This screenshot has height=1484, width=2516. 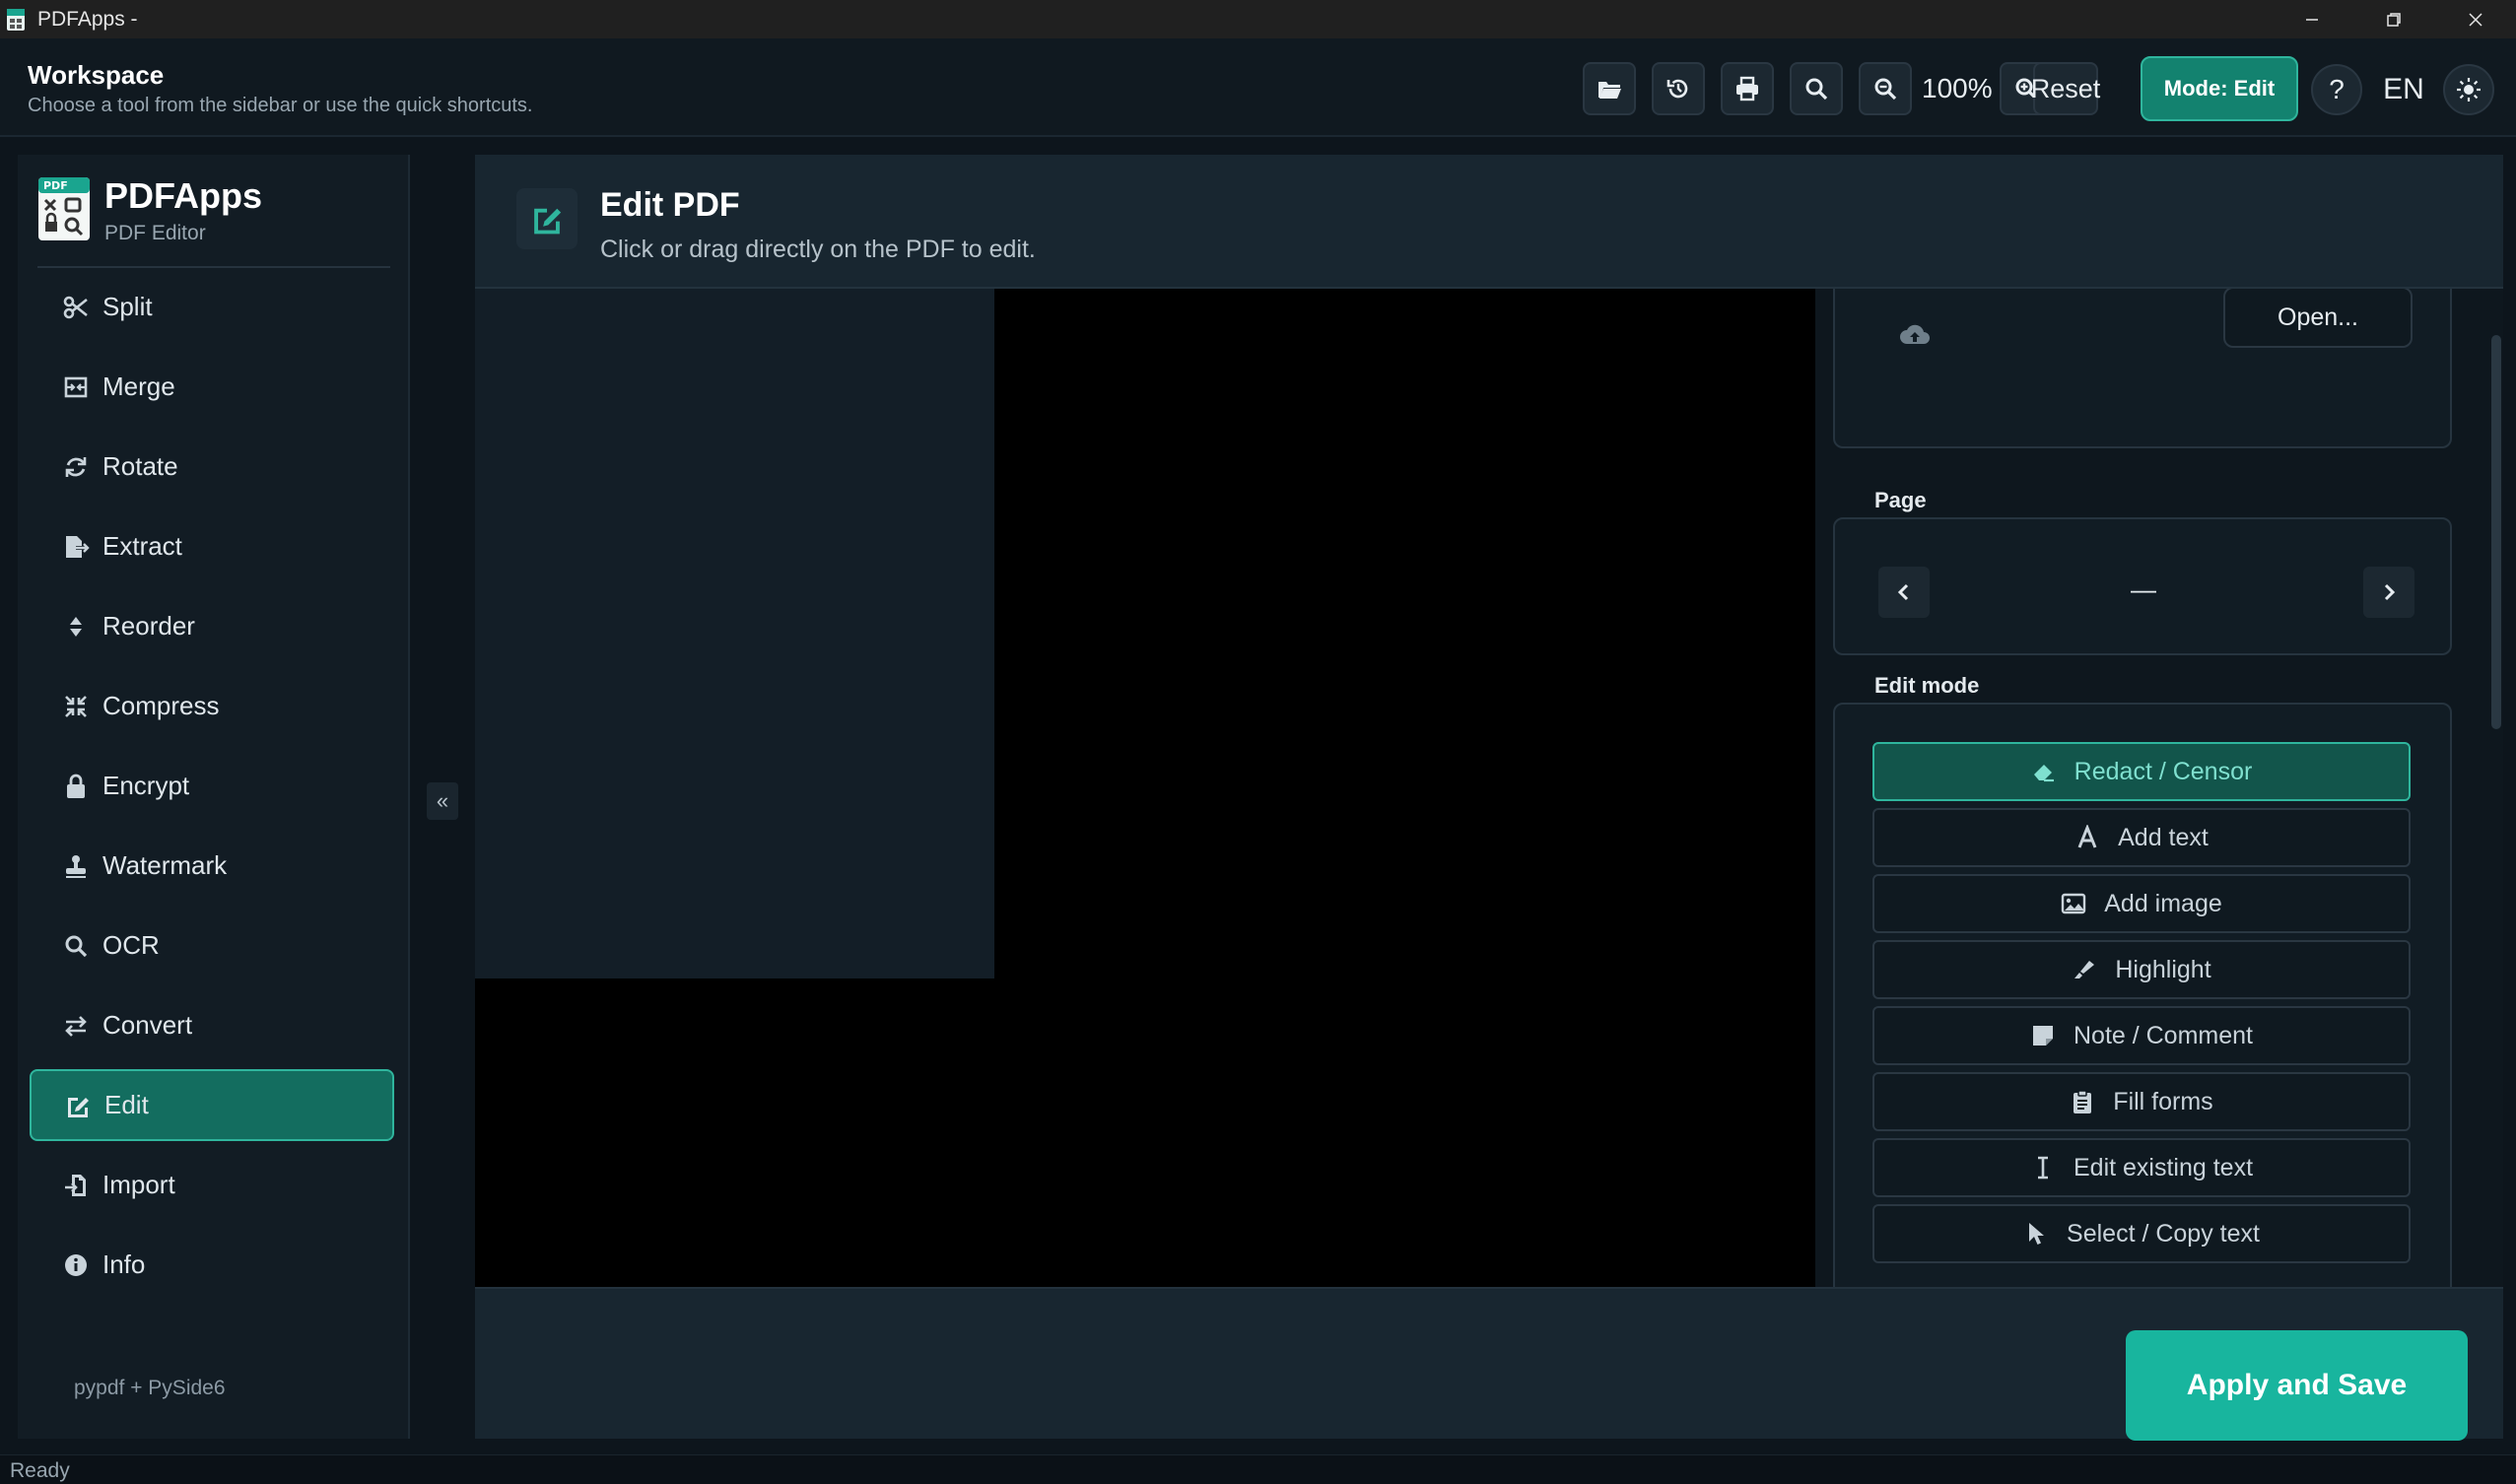 I want to click on stamp-icon, so click(x=76, y=866).